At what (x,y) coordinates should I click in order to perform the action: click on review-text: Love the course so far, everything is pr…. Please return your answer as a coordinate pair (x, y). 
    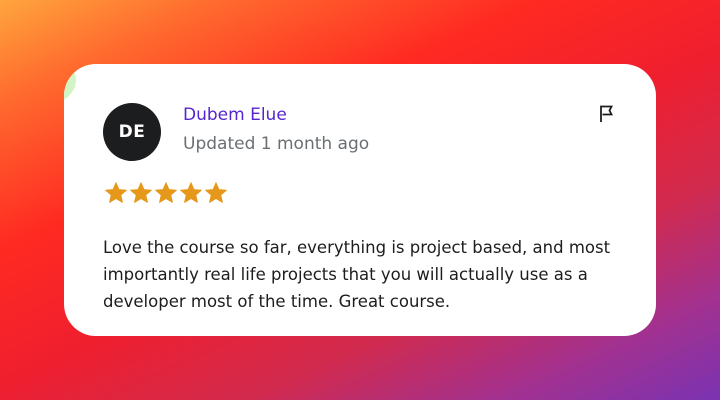
    Looking at the image, I should click on (357, 274).